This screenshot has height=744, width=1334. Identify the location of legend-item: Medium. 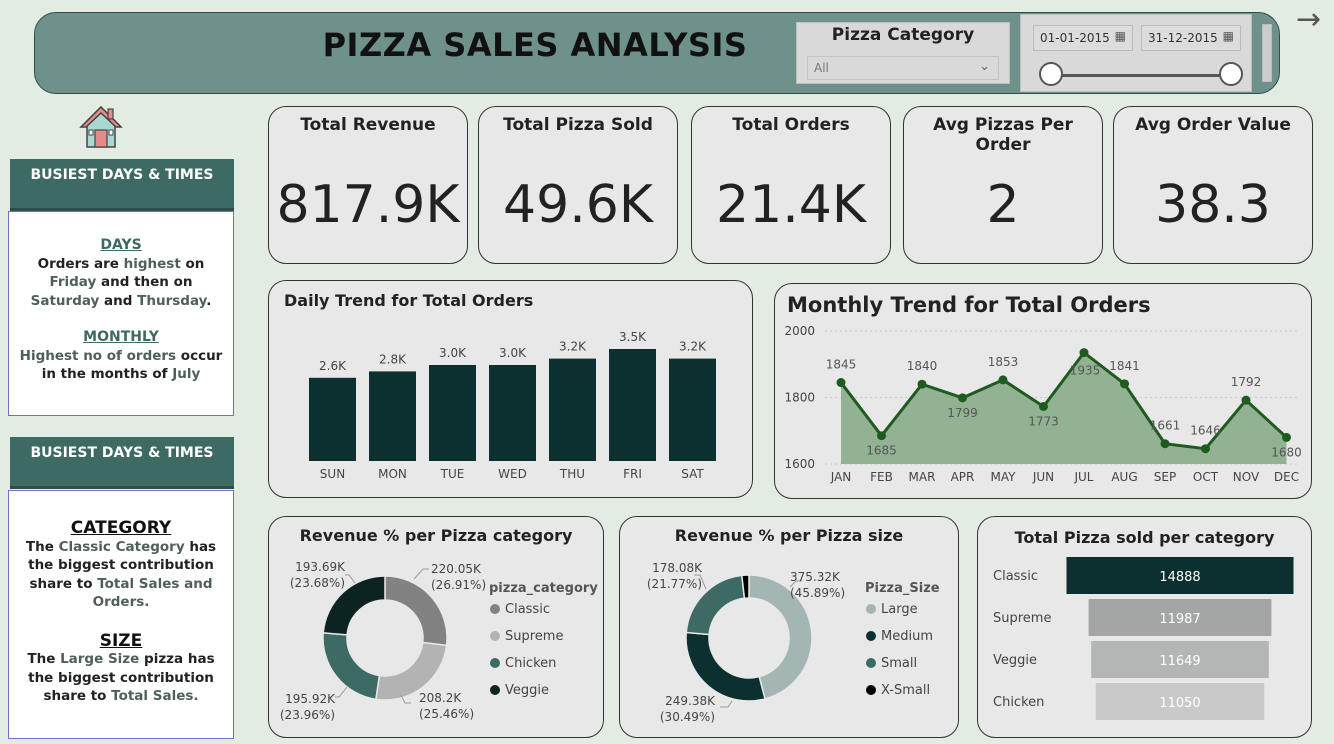
(907, 636).